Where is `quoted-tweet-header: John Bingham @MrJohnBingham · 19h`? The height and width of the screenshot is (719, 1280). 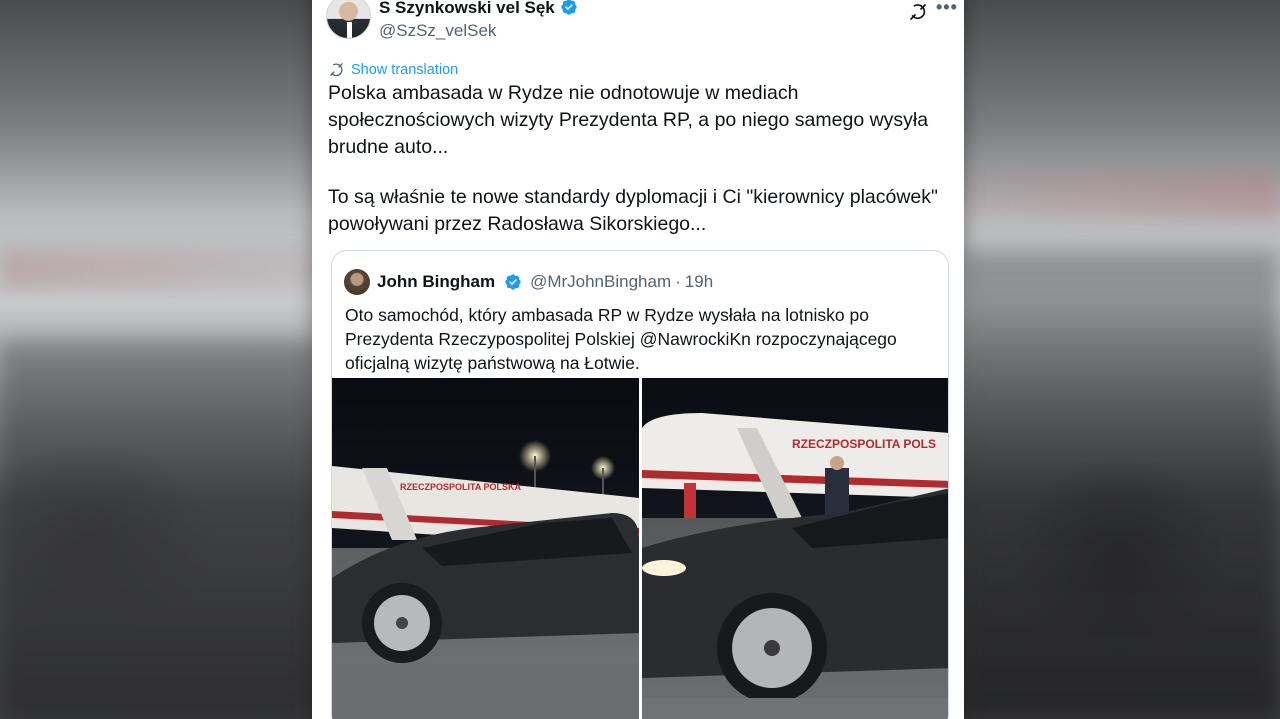 quoted-tweet-header: John Bingham @MrJohnBingham · 19h is located at coordinates (528, 282).